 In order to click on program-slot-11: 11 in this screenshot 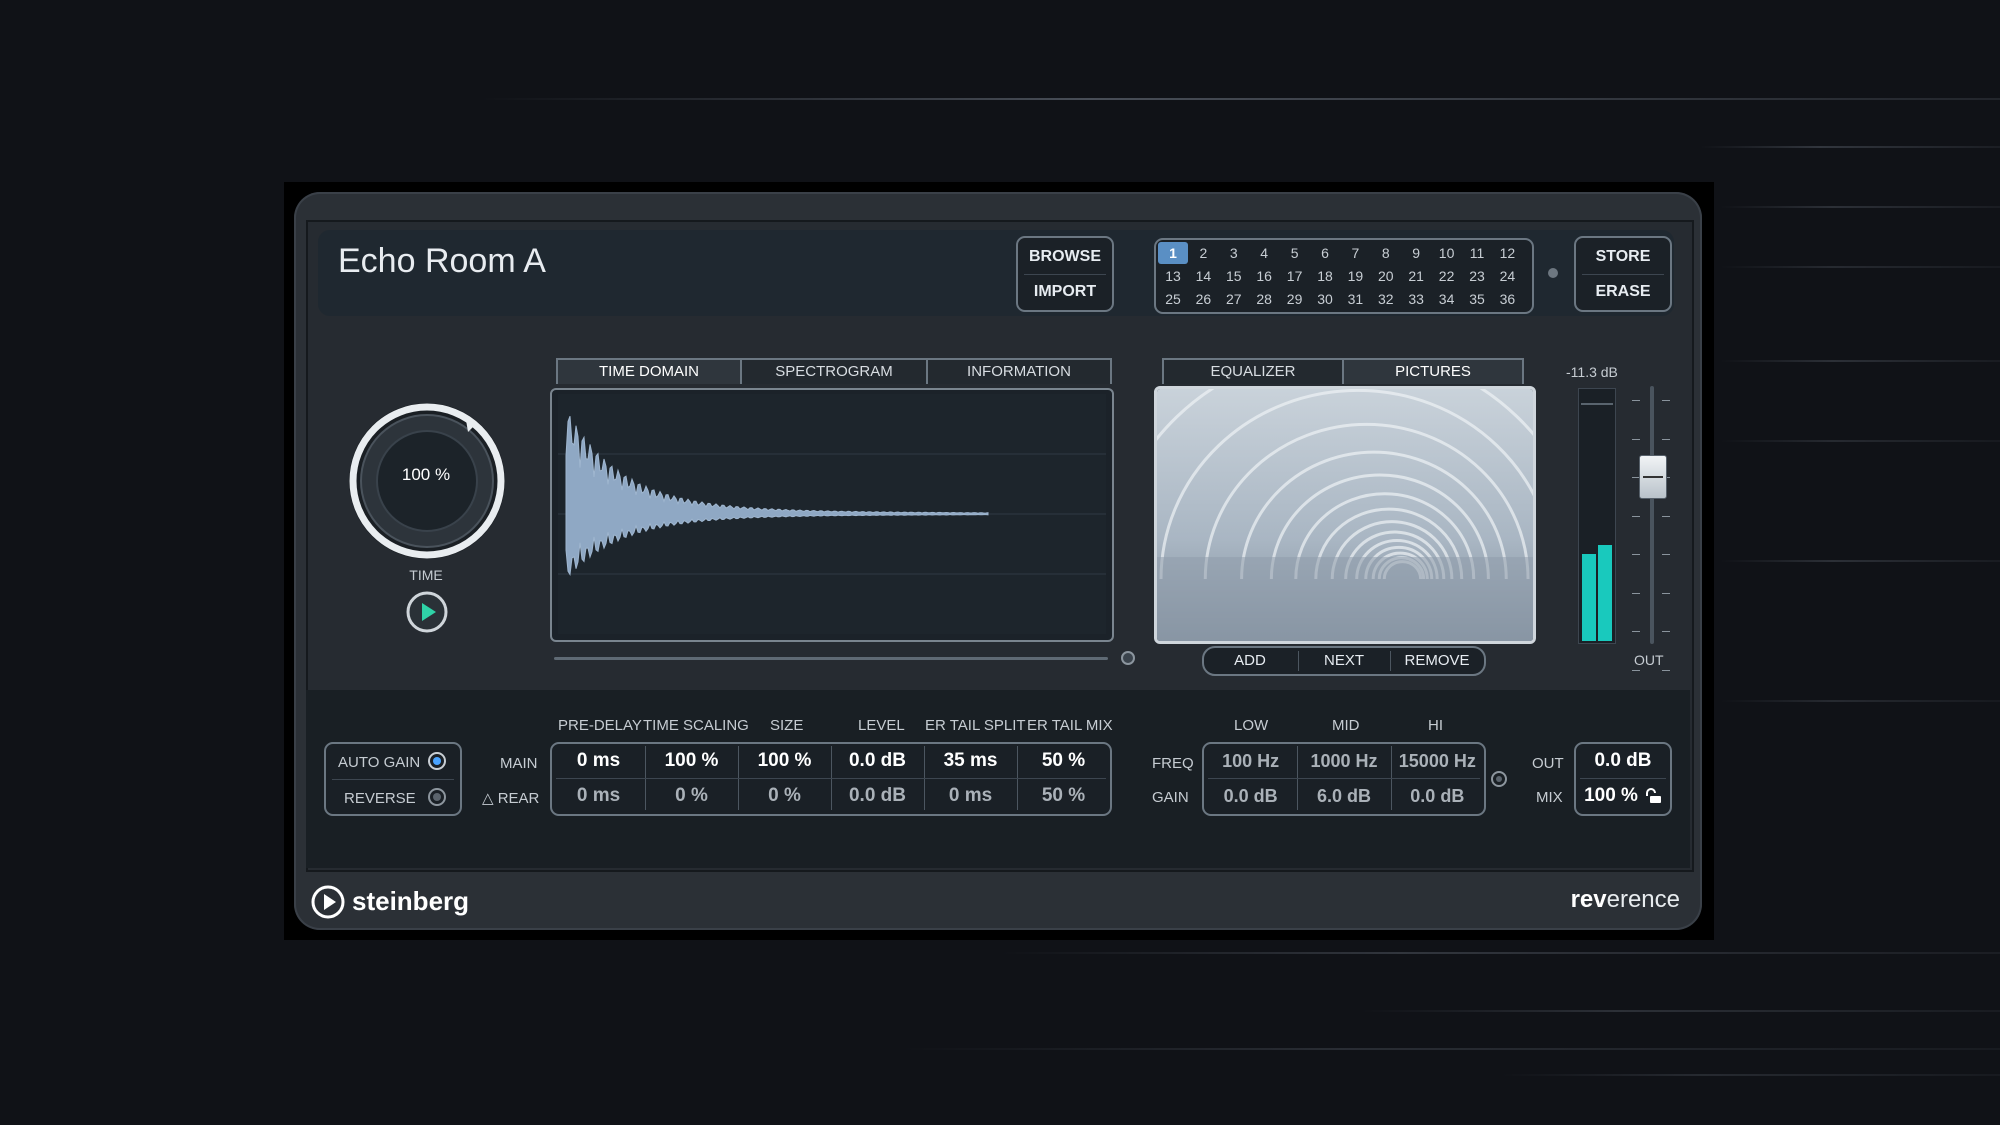, I will do `click(1477, 253)`.